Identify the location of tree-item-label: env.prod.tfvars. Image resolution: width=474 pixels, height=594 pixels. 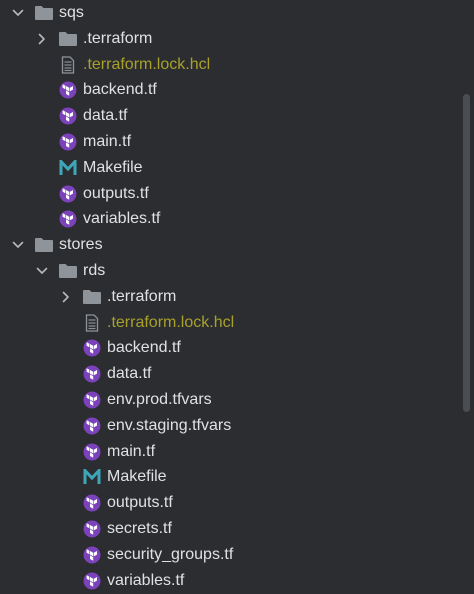
(159, 399).